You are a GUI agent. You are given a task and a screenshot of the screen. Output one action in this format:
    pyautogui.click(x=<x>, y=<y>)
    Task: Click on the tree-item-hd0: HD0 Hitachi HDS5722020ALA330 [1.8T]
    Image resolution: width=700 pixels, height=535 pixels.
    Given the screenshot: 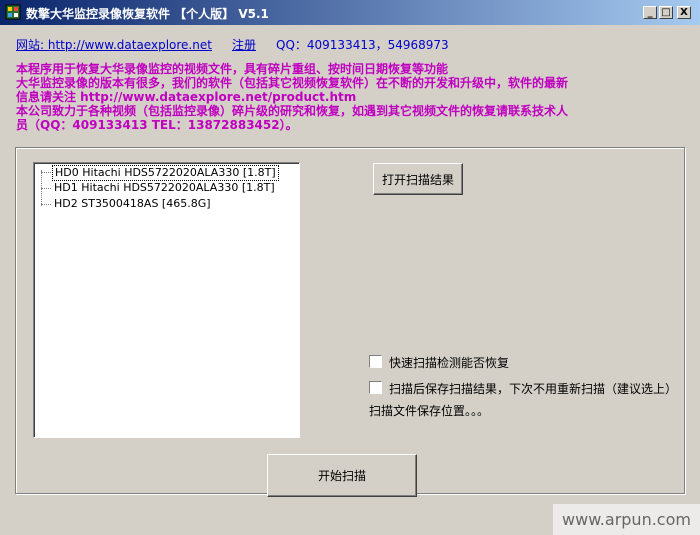 What is the action you would take?
    pyautogui.click(x=165, y=173)
    